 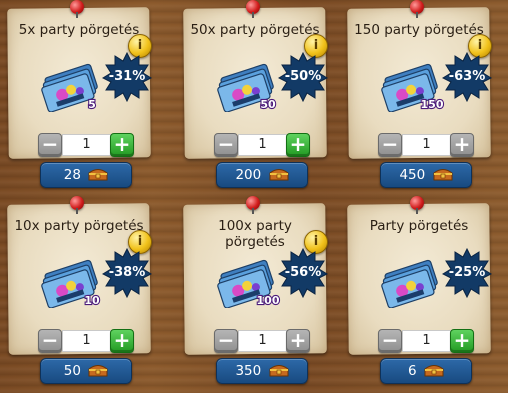 I want to click on shop-card: 100x party pörgetés i 100 -56% − 1 + 350, so click(x=254, y=290).